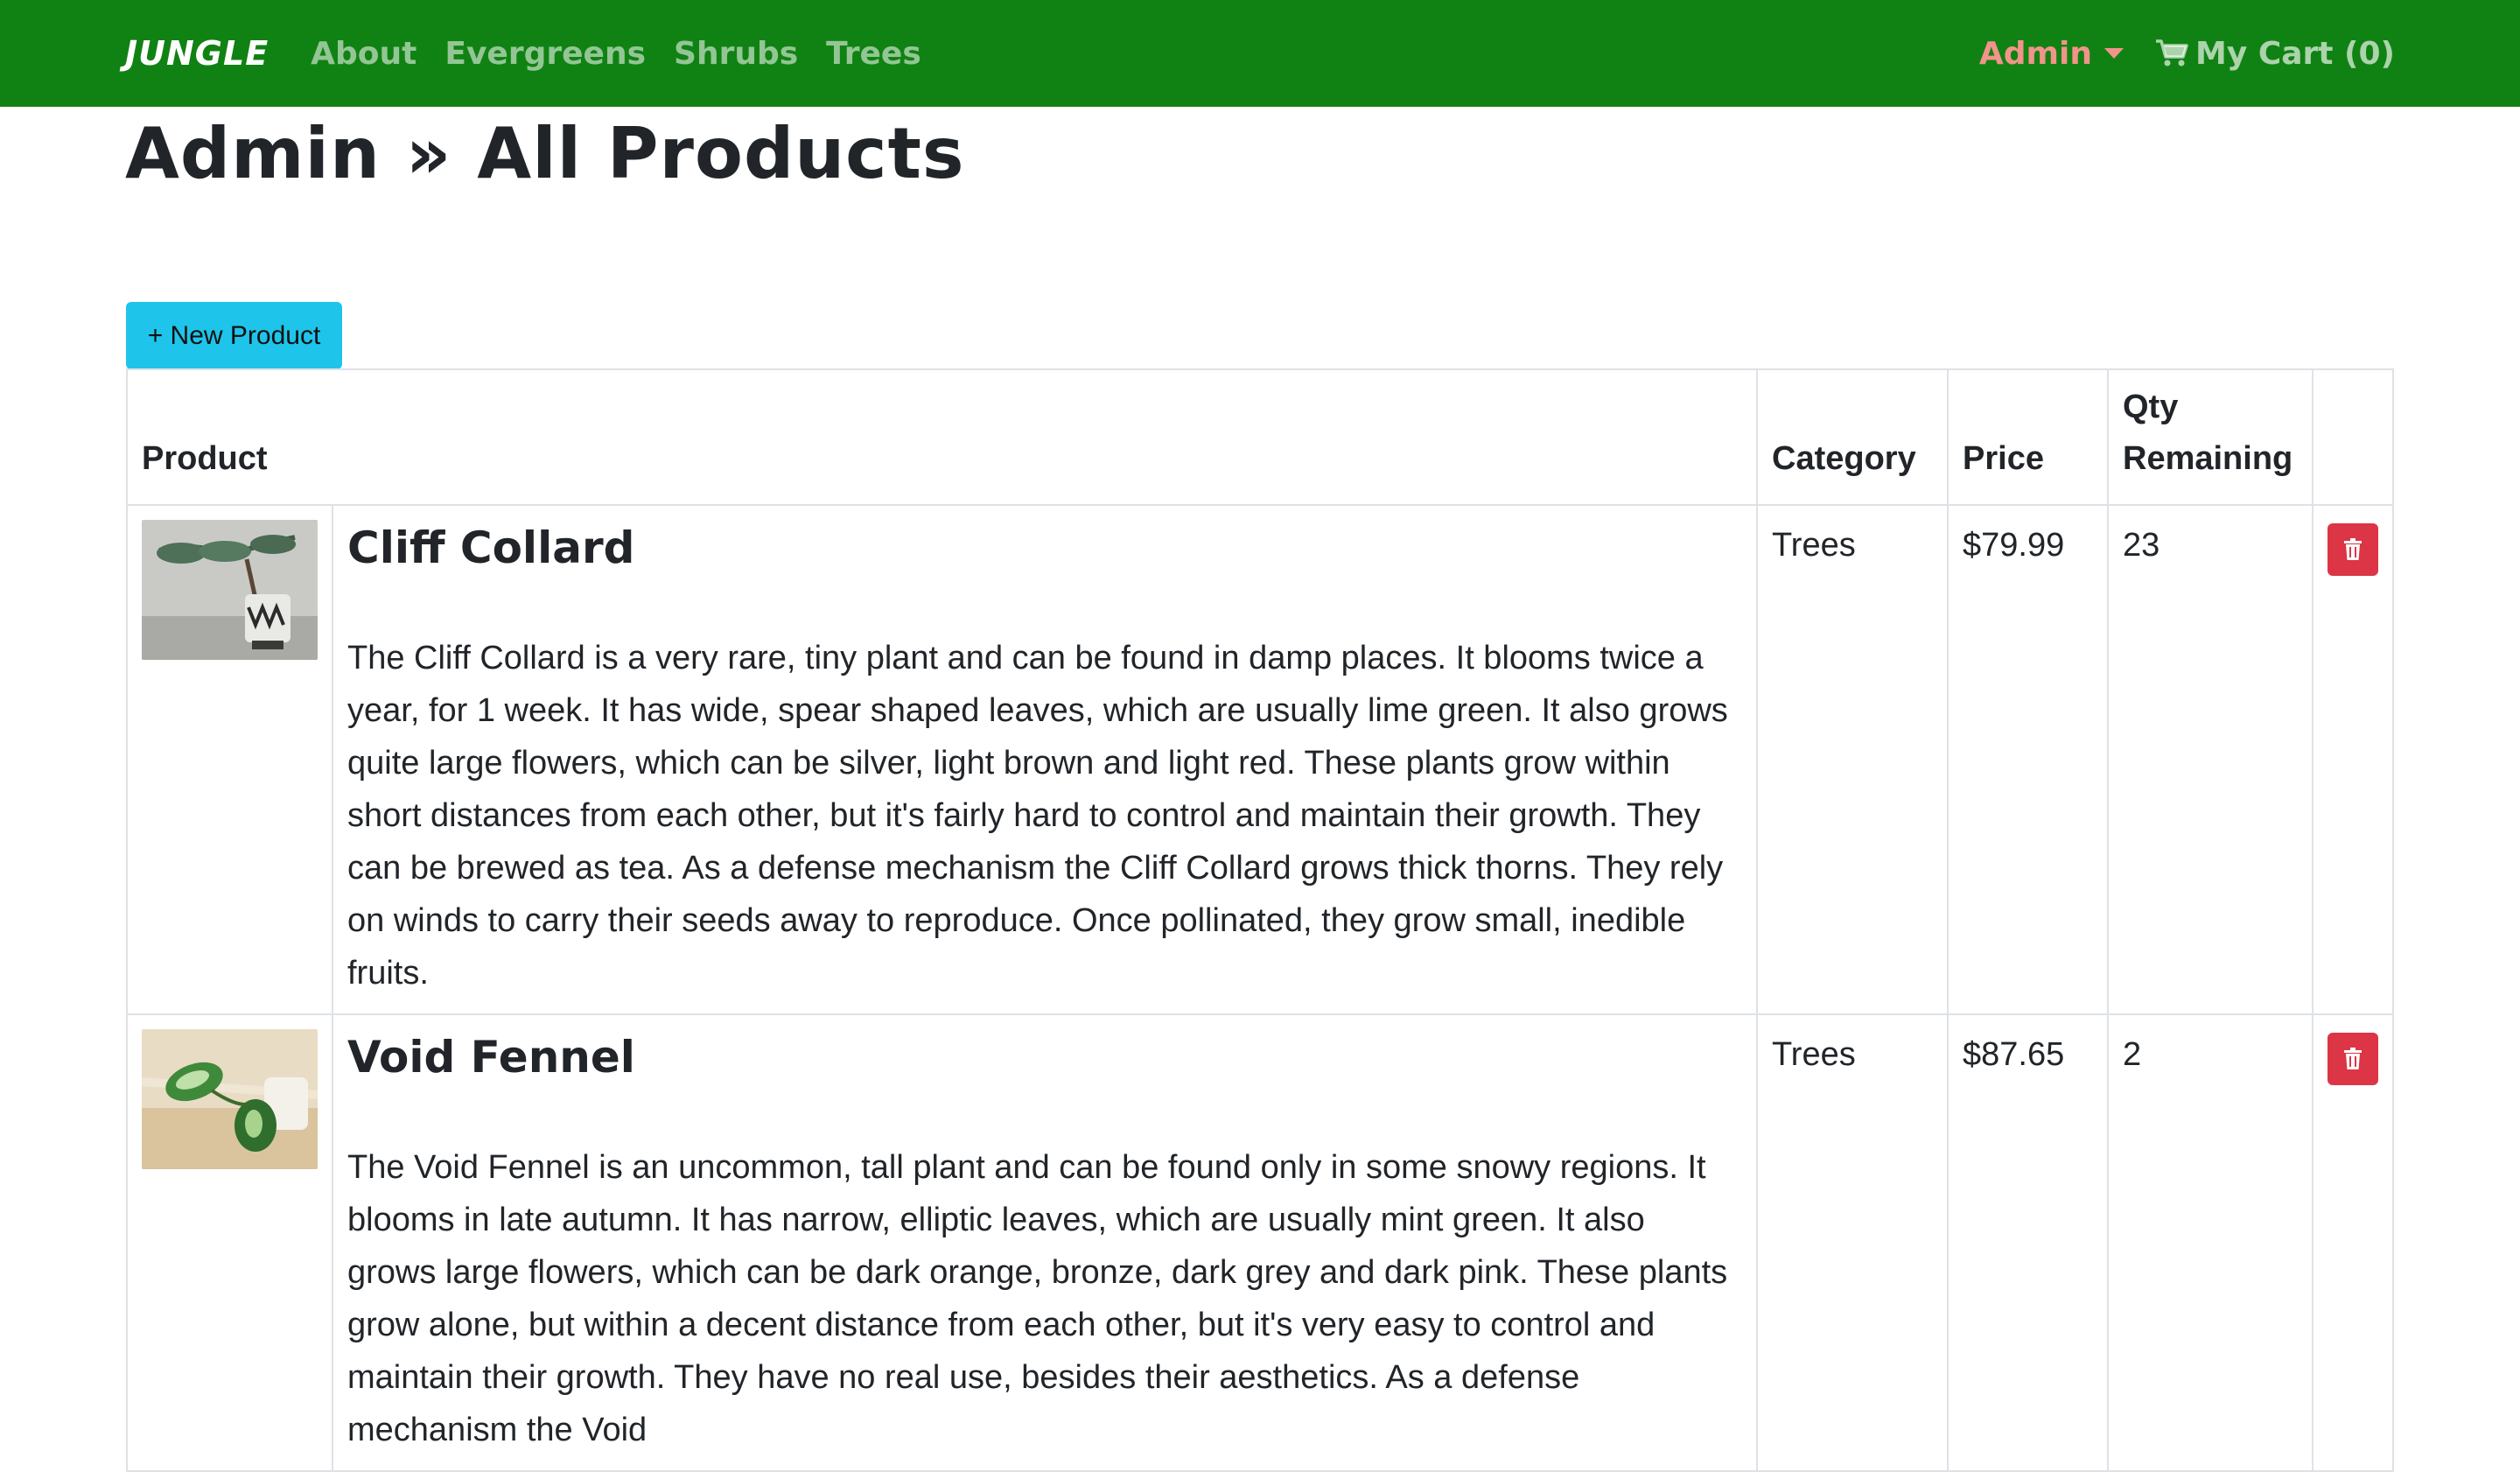  Describe the element at coordinates (942, 437) in the screenshot. I see `header-product: Product` at that location.